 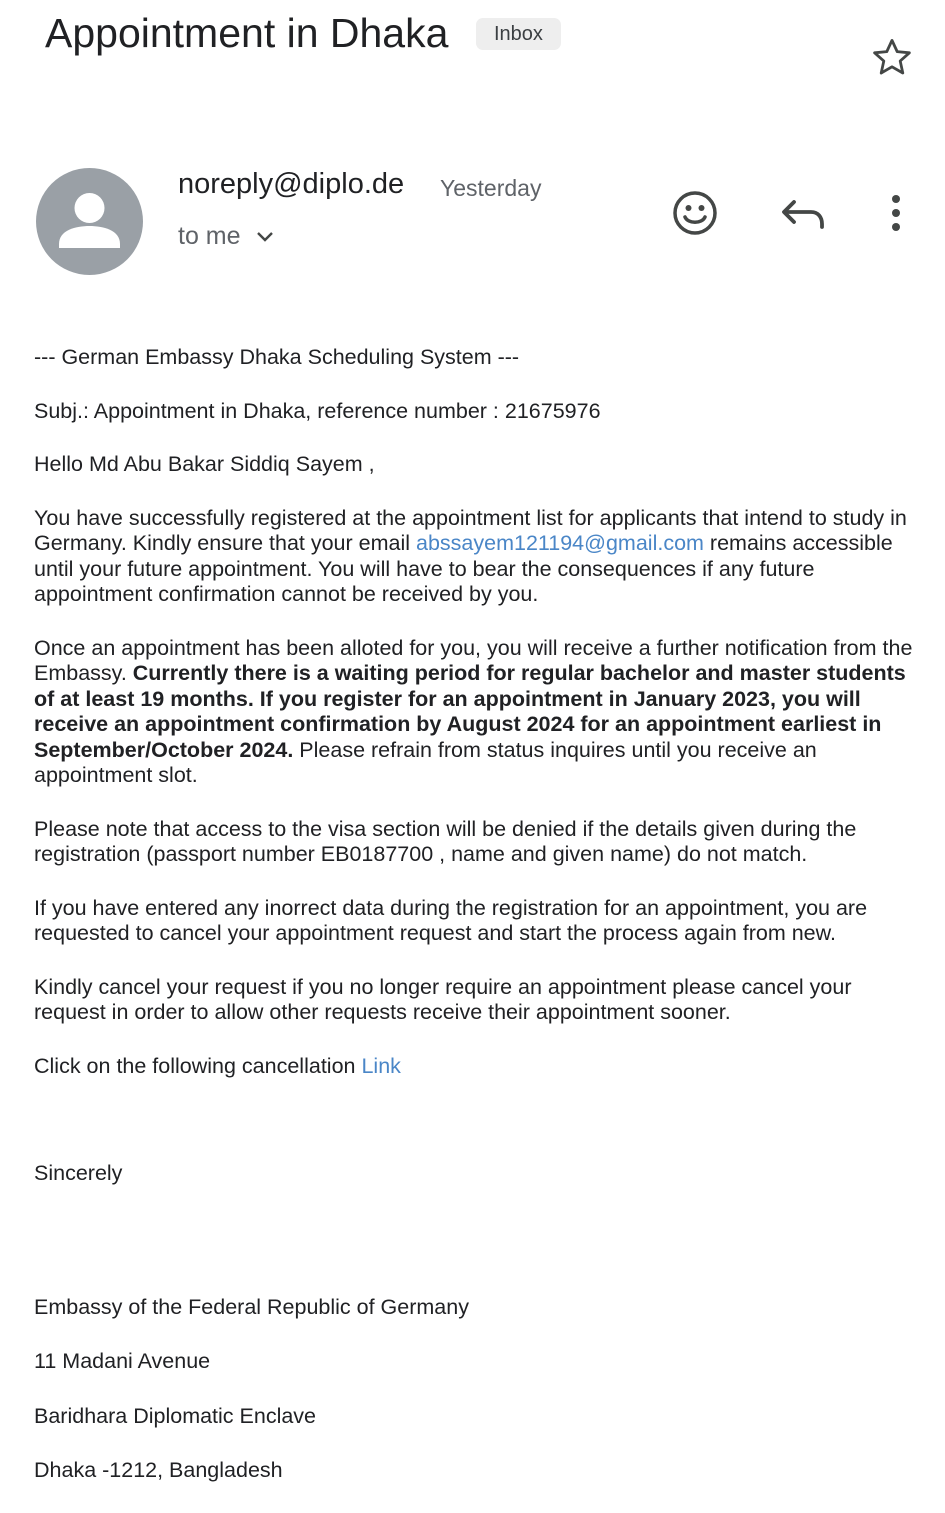 What do you see at coordinates (78, 1173) in the screenshot?
I see `closing: Sincerely` at bounding box center [78, 1173].